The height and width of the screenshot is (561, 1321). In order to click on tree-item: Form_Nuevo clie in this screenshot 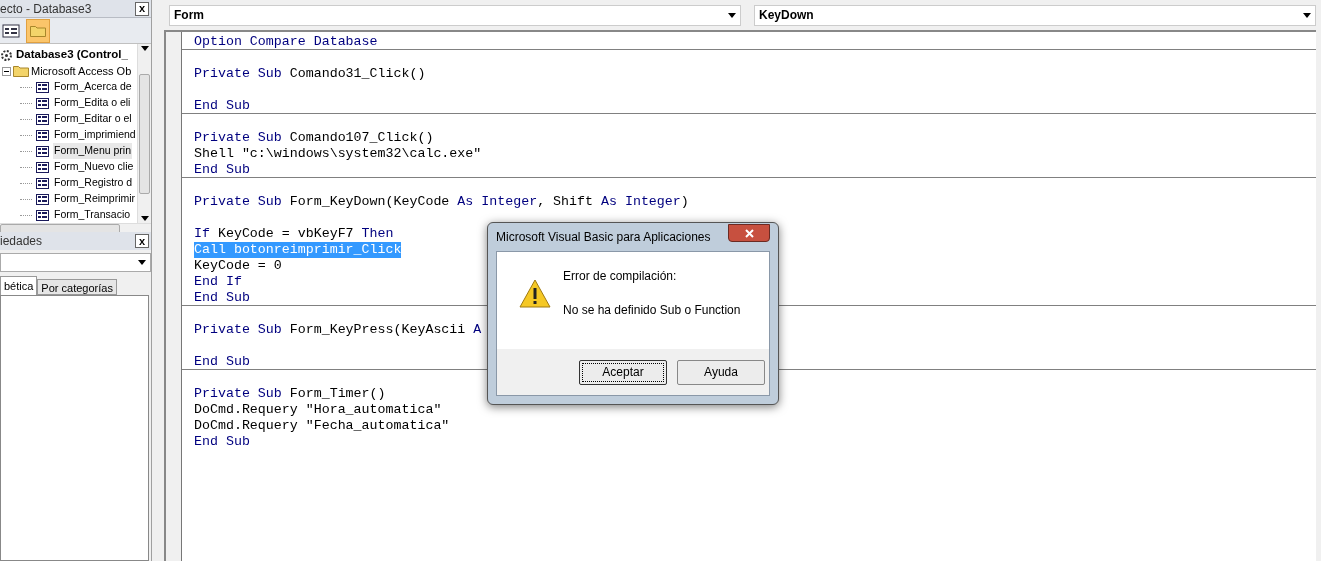, I will do `click(94, 167)`.